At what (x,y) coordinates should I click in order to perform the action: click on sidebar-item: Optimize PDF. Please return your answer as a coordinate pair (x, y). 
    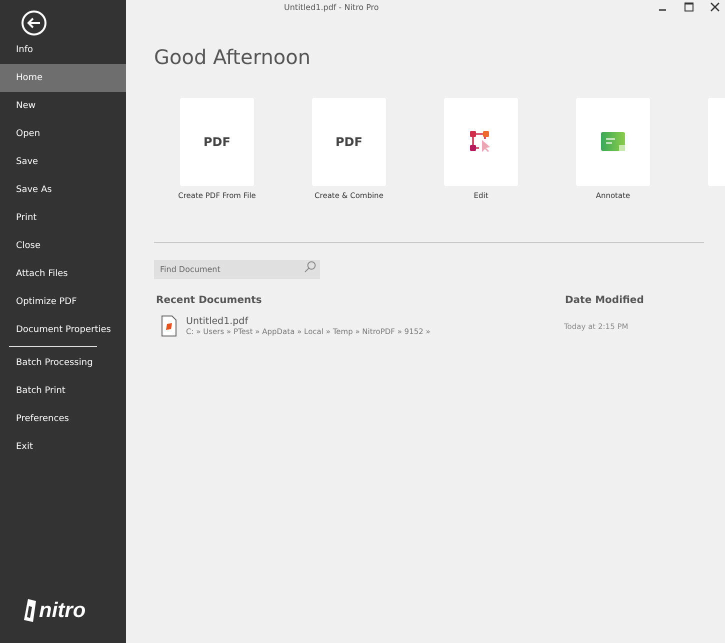
    Looking at the image, I should click on (63, 302).